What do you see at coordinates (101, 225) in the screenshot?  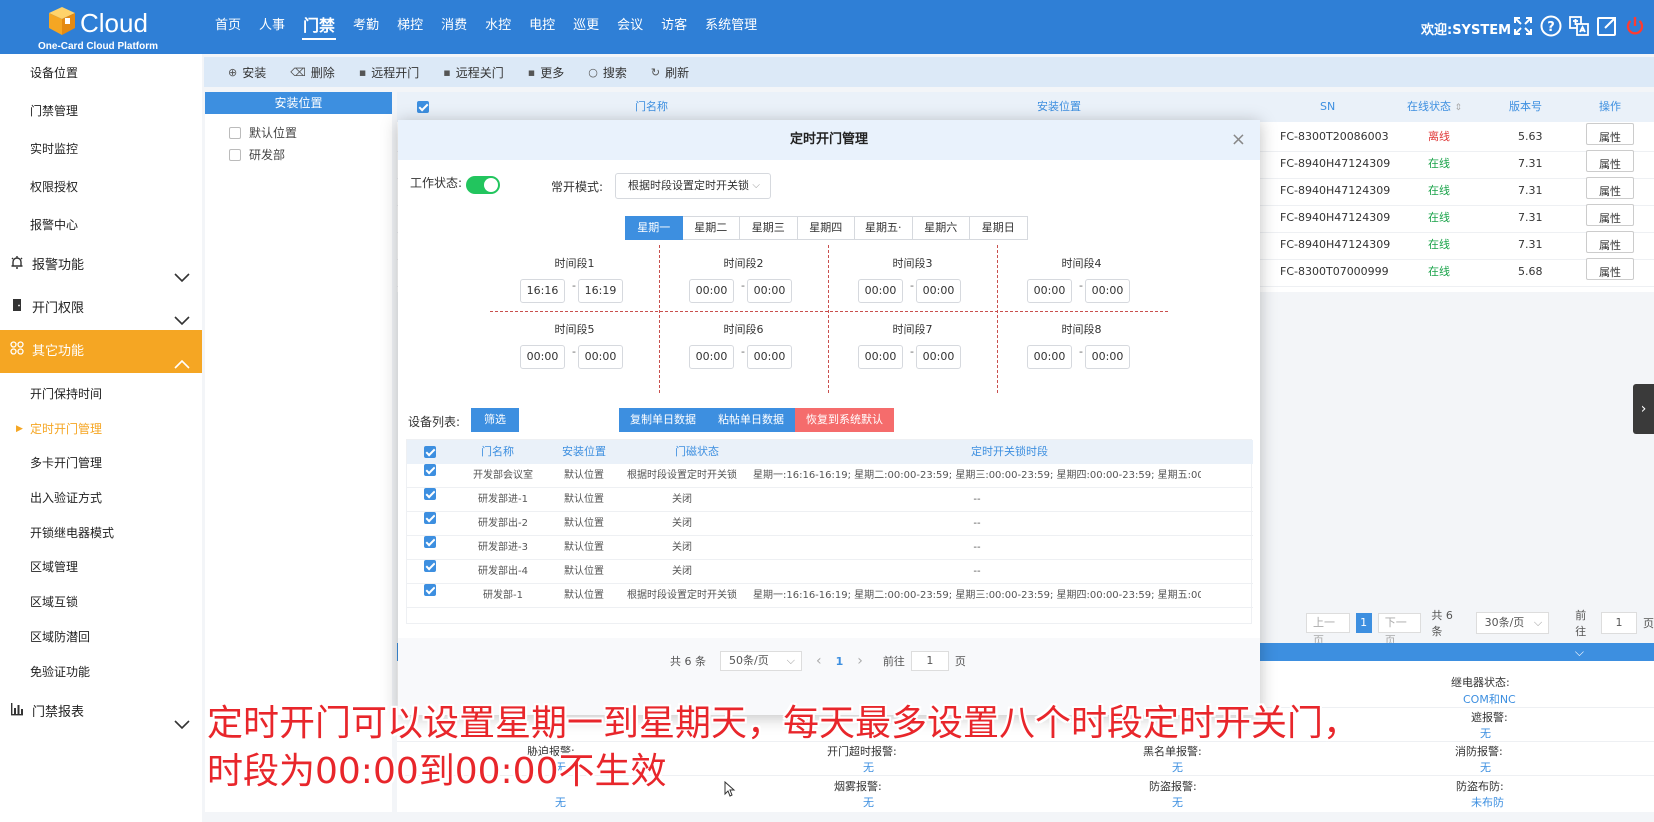 I see `sidebar-item: 报警中心` at bounding box center [101, 225].